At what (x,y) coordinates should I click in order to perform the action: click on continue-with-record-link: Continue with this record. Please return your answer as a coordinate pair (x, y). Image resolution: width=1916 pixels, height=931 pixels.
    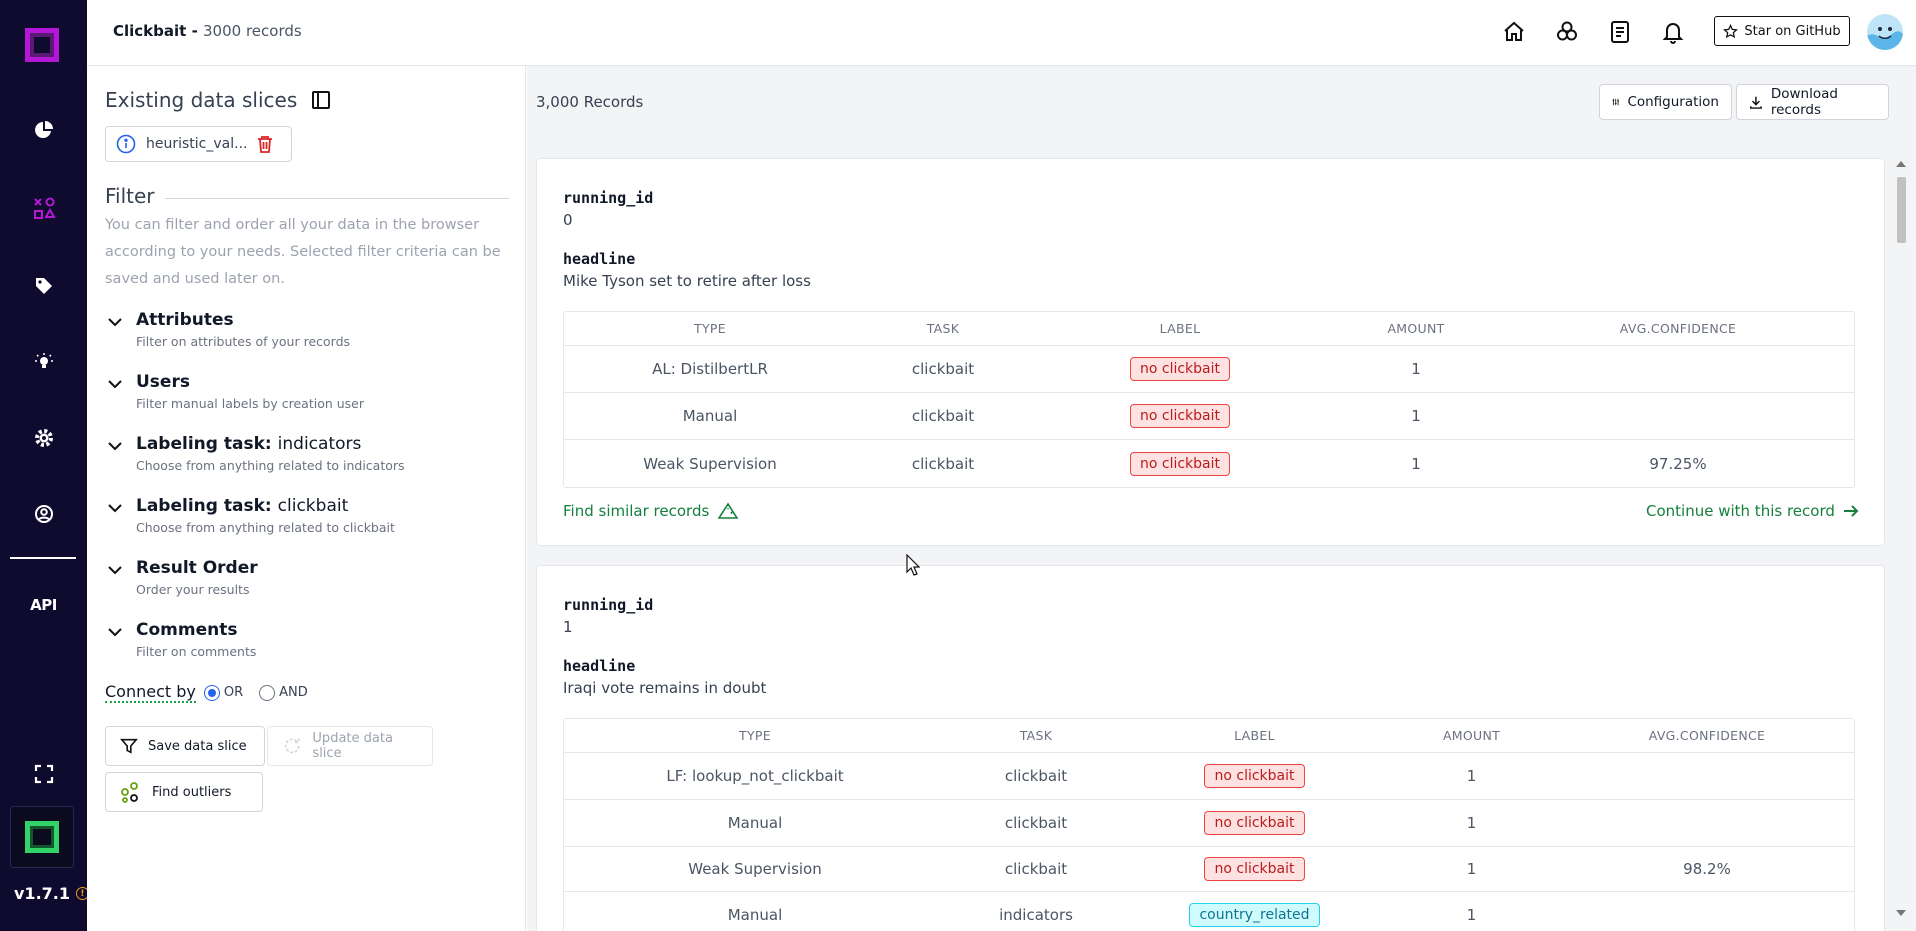
    Looking at the image, I should click on (1752, 511).